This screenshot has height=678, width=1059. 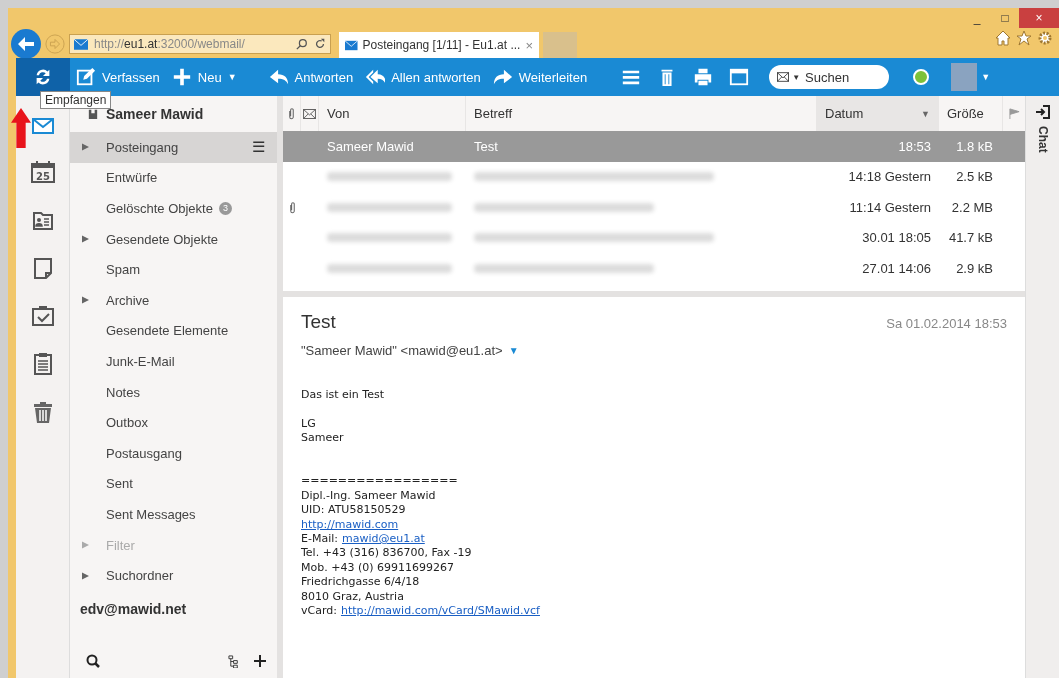 What do you see at coordinates (127, 423) in the screenshot?
I see `folder-label: Outbox` at bounding box center [127, 423].